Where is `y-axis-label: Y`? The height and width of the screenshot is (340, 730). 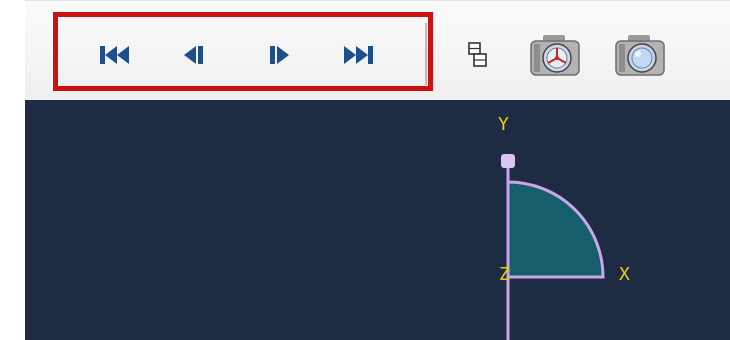 y-axis-label: Y is located at coordinates (503, 124).